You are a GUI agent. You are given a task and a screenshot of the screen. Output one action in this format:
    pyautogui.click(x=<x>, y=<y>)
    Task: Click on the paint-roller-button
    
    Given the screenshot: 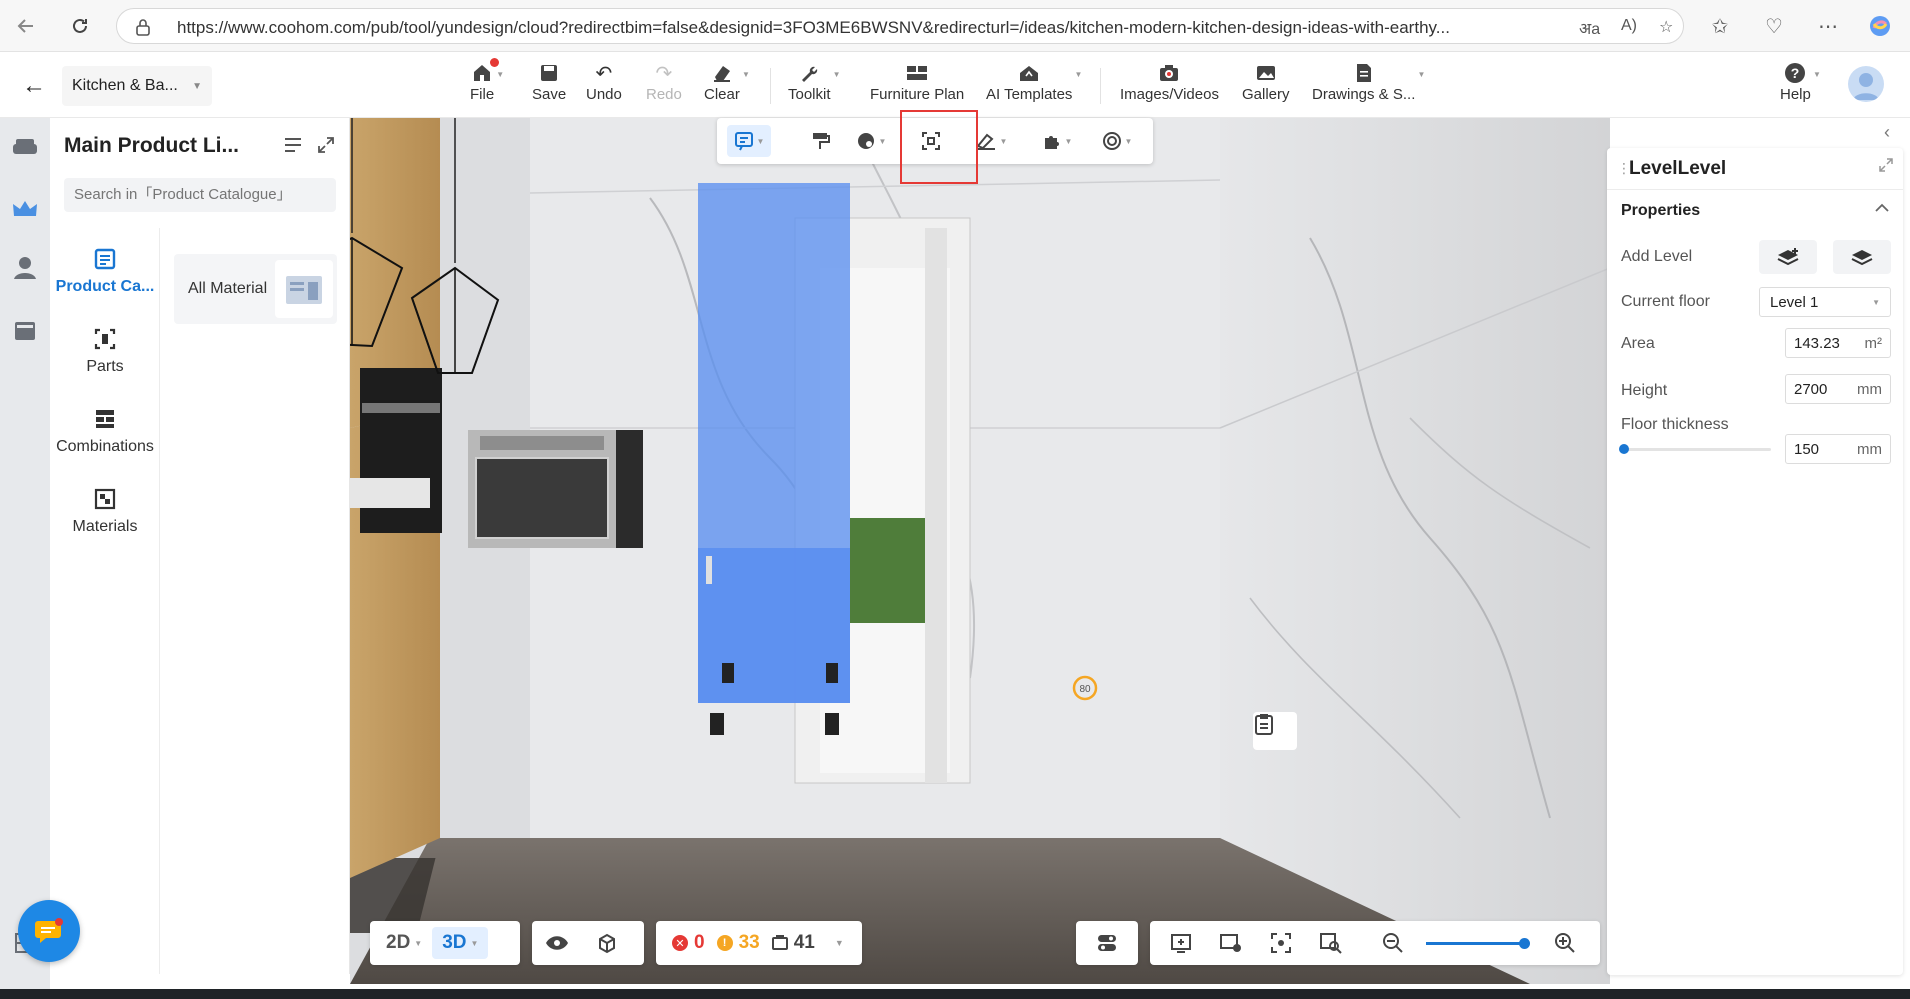 What is the action you would take?
    pyautogui.click(x=821, y=141)
    